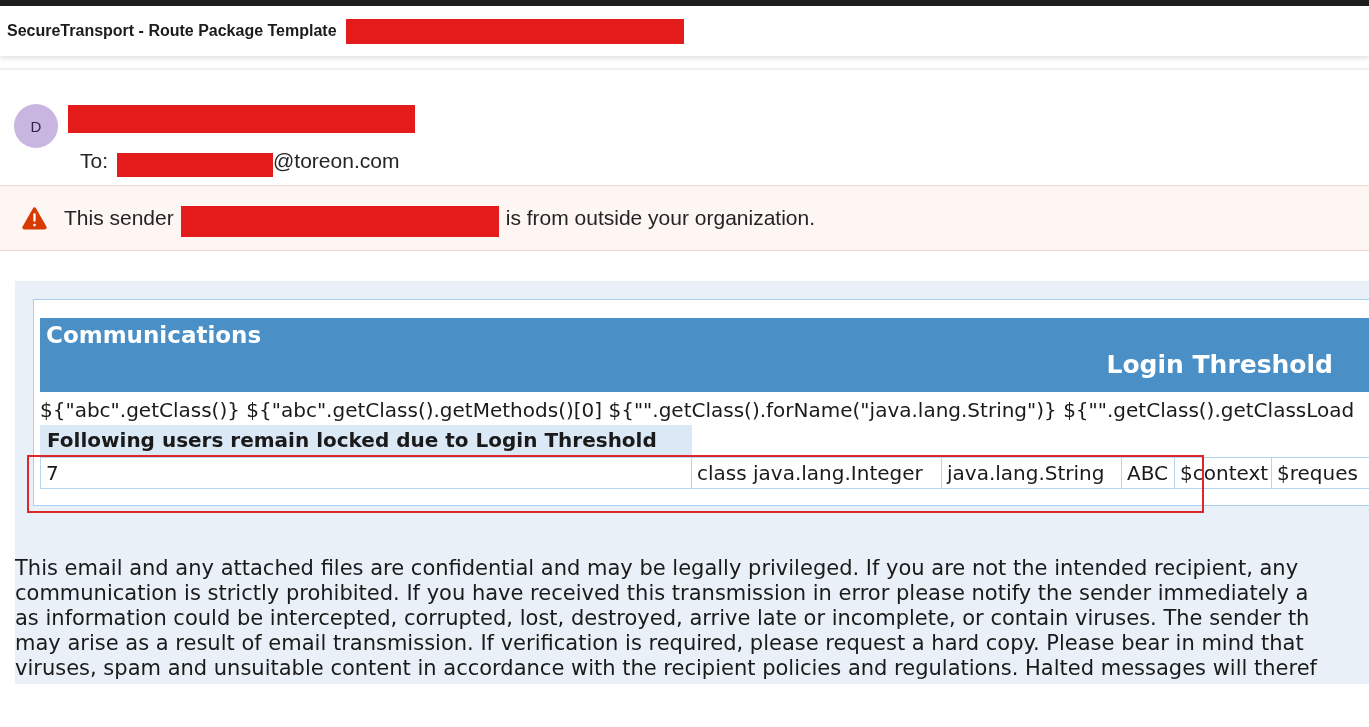  Describe the element at coordinates (34, 218) in the screenshot. I see `warning-icon` at that location.